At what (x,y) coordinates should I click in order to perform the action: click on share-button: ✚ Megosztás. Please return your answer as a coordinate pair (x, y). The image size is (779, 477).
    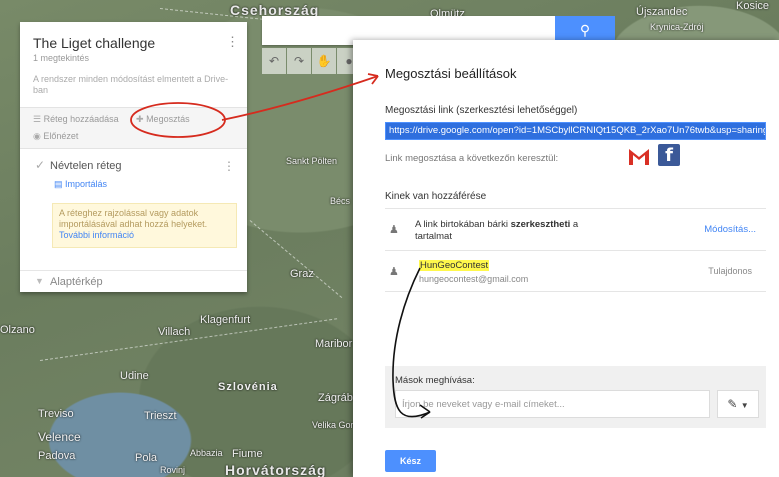
    Looking at the image, I should click on (163, 119).